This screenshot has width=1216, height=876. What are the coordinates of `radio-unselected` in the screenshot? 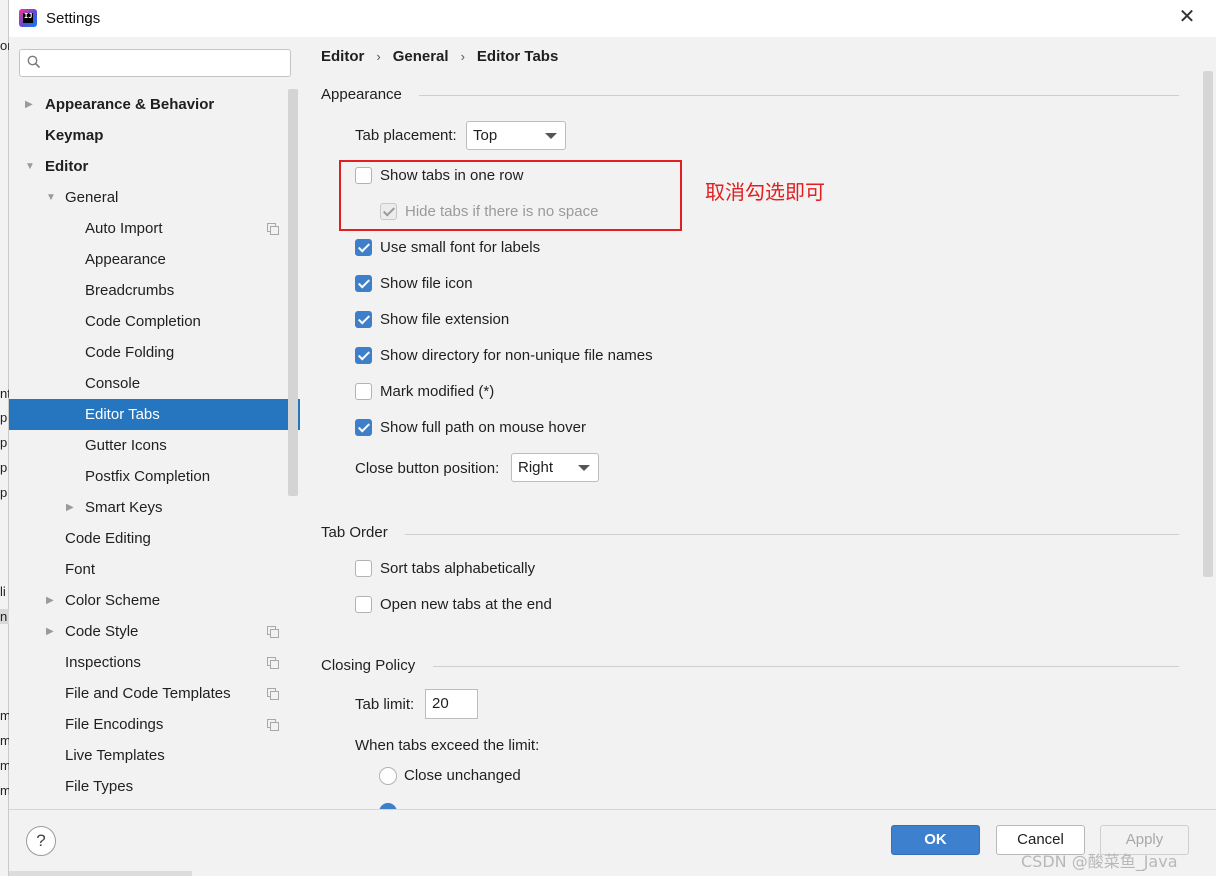 It's located at (388, 776).